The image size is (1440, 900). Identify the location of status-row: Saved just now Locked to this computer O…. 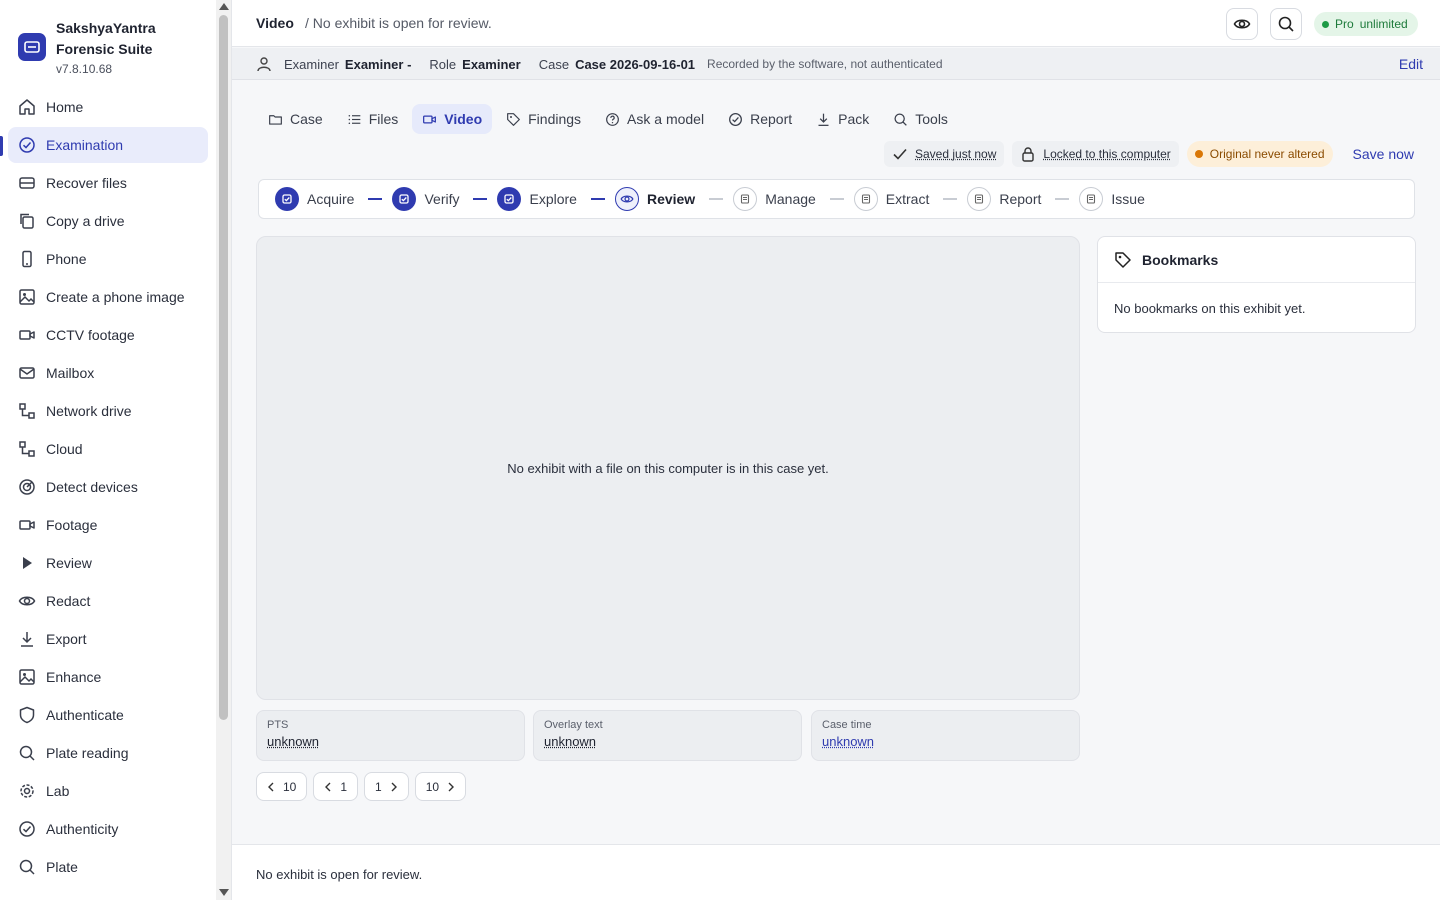
(1149, 154).